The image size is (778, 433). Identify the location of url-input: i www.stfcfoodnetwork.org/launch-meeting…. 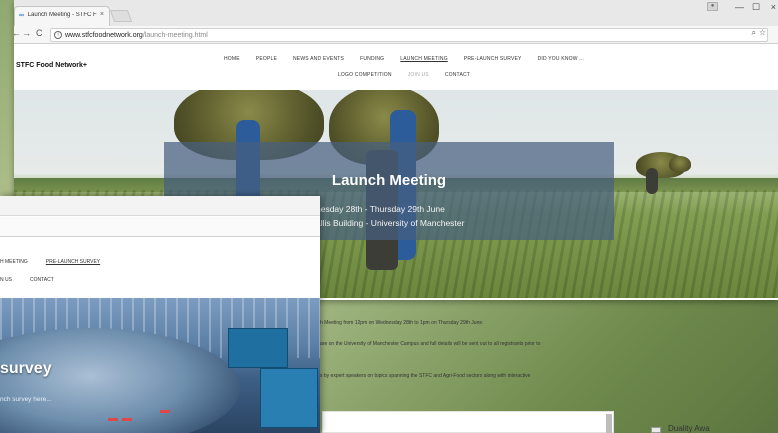
(409, 35).